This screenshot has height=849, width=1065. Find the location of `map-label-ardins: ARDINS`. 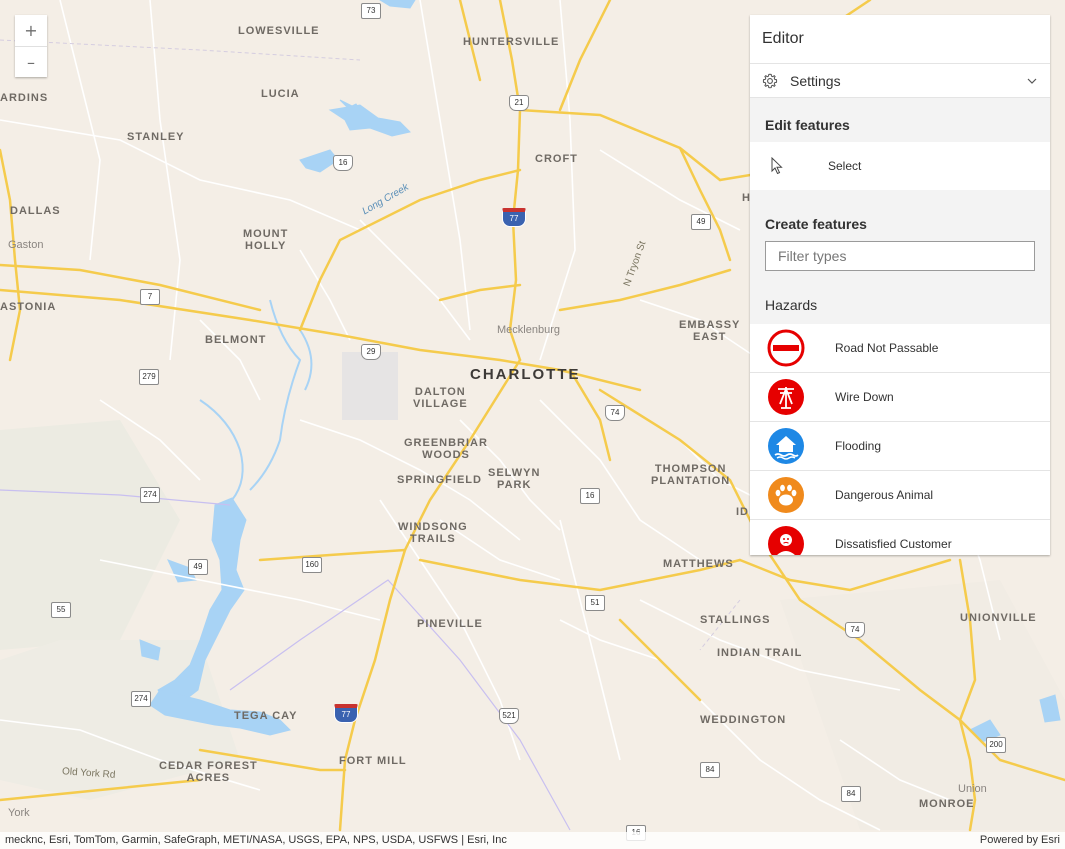

map-label-ardins: ARDINS is located at coordinates (24, 98).